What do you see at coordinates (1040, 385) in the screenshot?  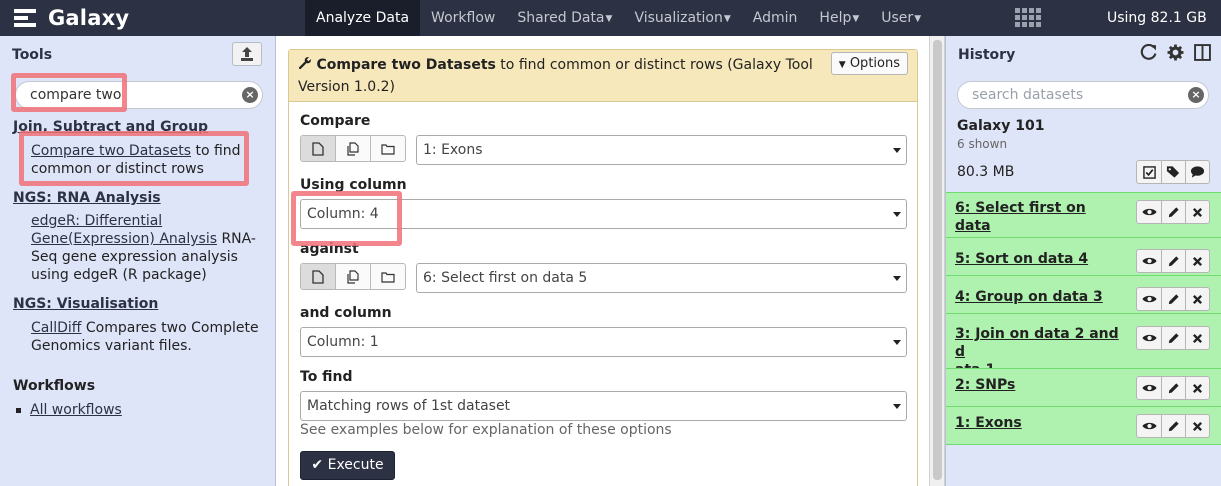 I see `dataset-title: 2: SNPs` at bounding box center [1040, 385].